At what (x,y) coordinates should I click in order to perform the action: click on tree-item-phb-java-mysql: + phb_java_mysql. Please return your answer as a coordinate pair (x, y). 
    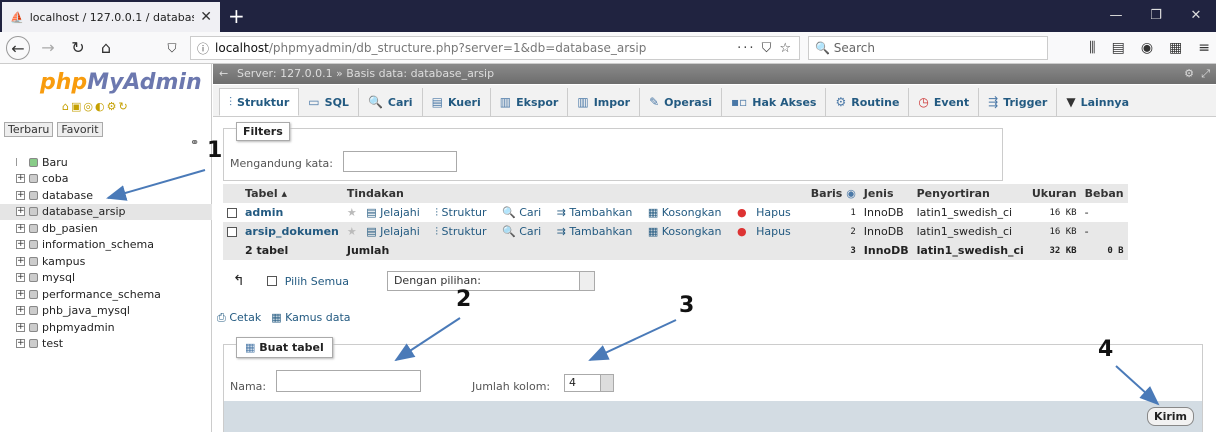
    Looking at the image, I should click on (106, 311).